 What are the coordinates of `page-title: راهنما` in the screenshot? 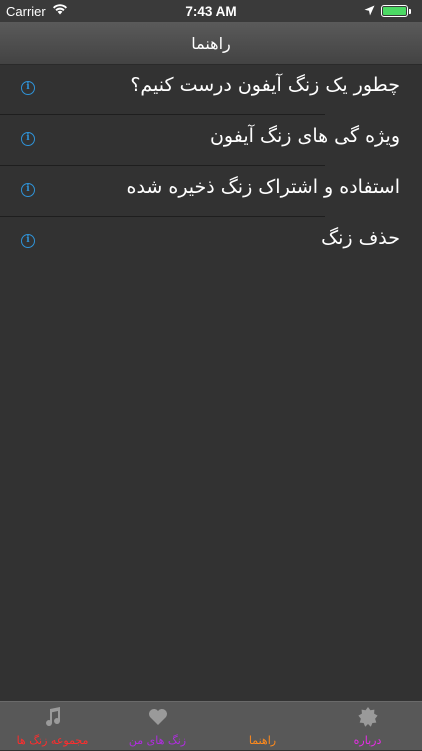 It's located at (211, 43).